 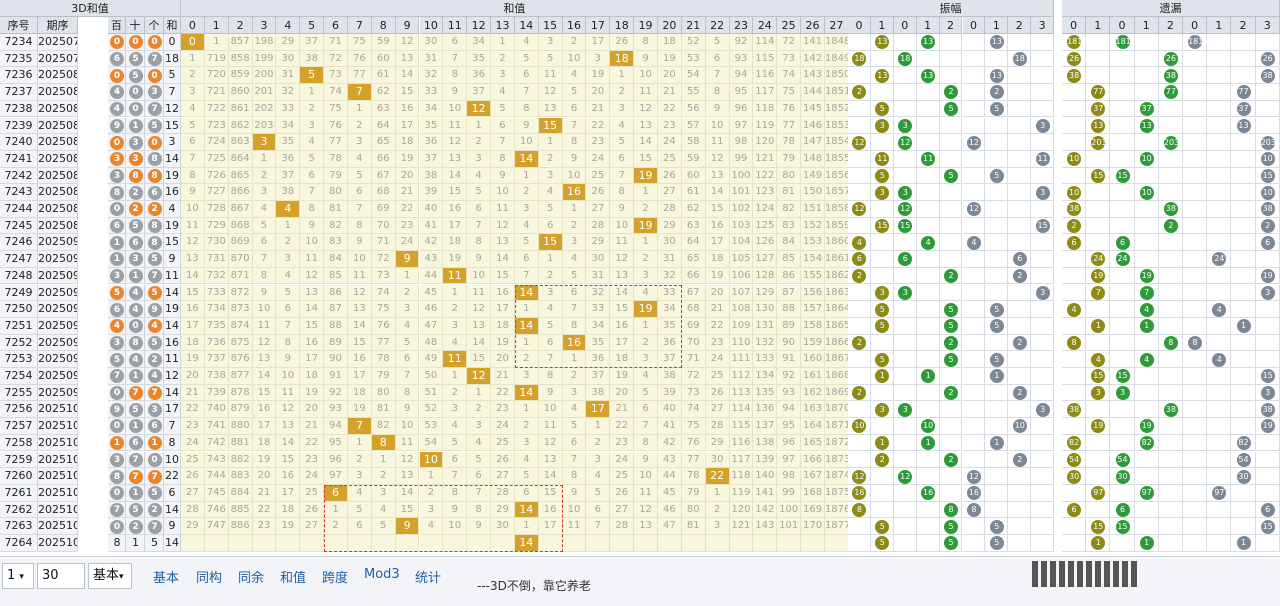 I want to click on sum-miss-cell: 53, so click(x=693, y=59).